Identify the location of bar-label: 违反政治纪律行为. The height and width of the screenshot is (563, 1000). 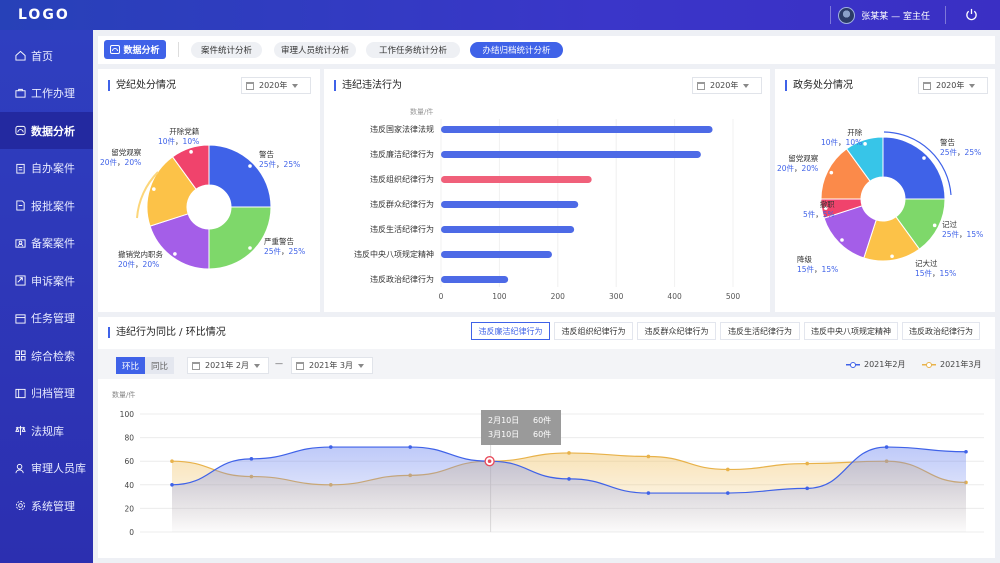
(402, 279).